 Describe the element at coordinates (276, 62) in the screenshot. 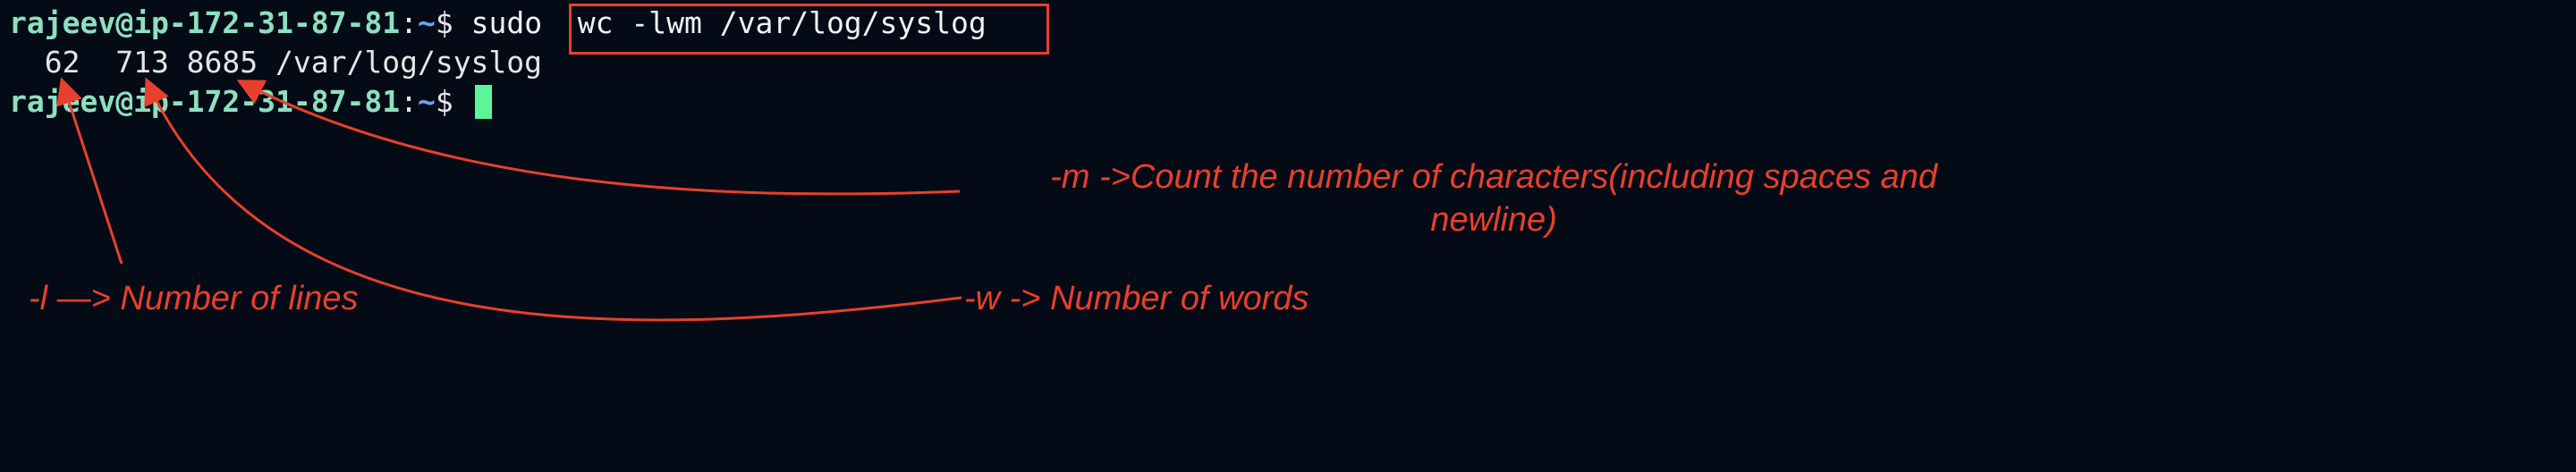

I see `command-output: 62 713 8685 /var/log/syslog` at that location.